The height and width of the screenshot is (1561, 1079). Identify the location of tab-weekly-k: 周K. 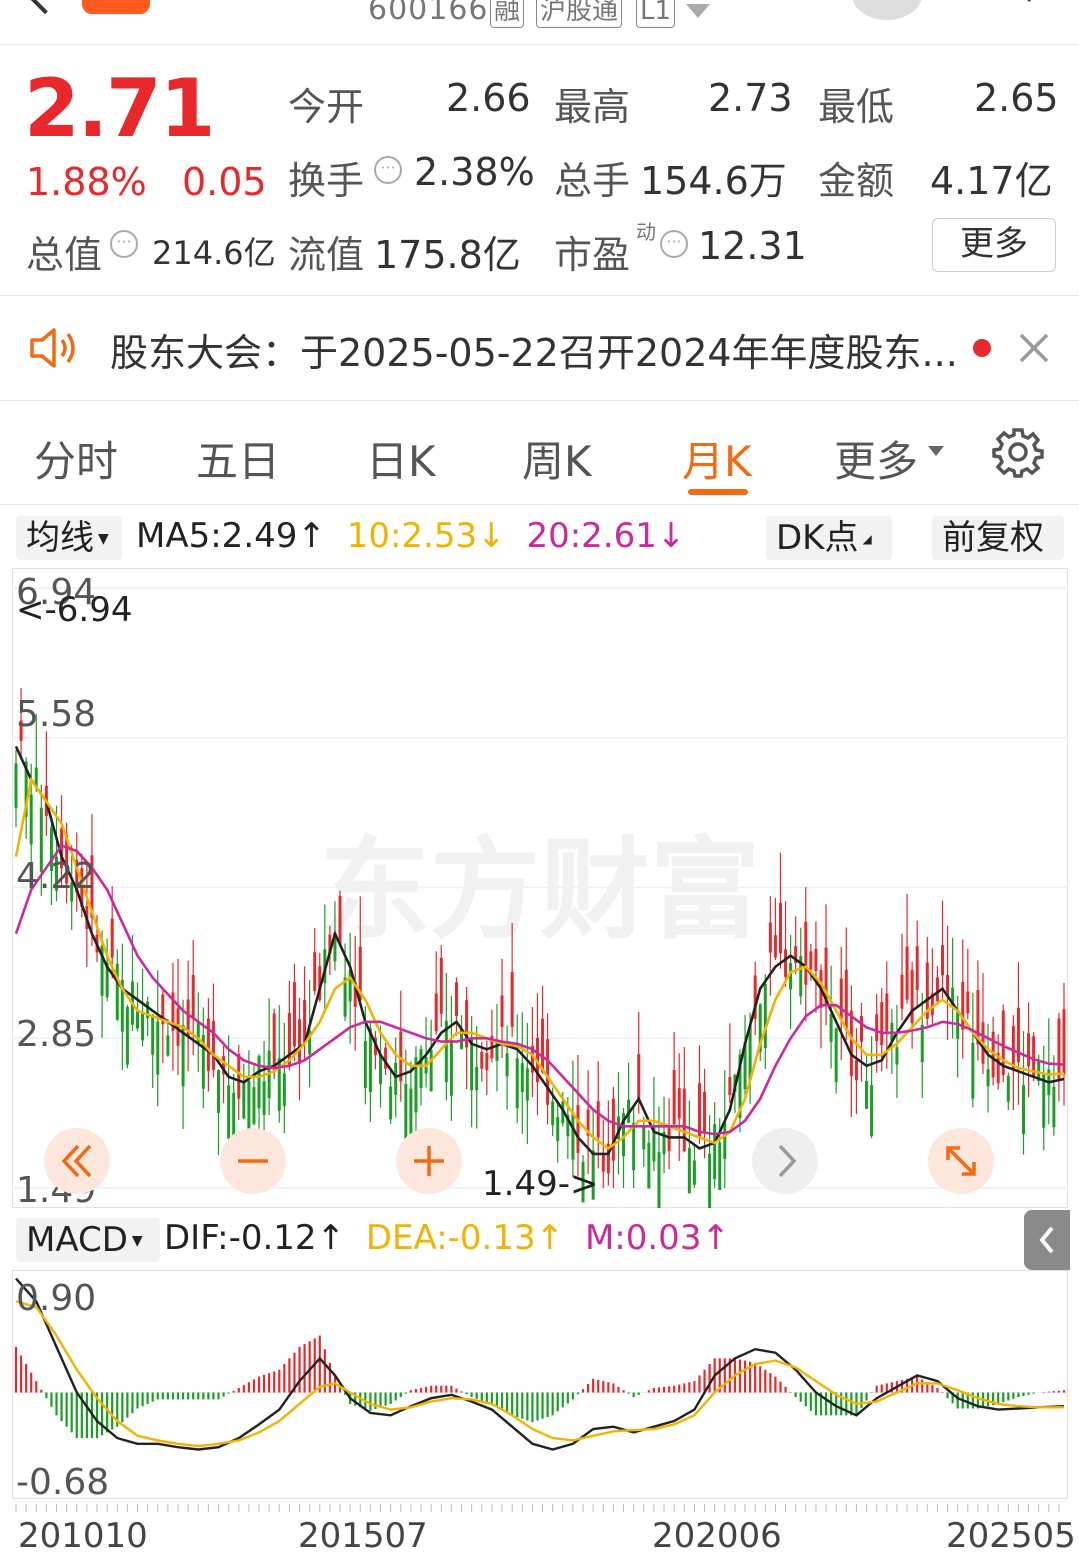
(557, 458).